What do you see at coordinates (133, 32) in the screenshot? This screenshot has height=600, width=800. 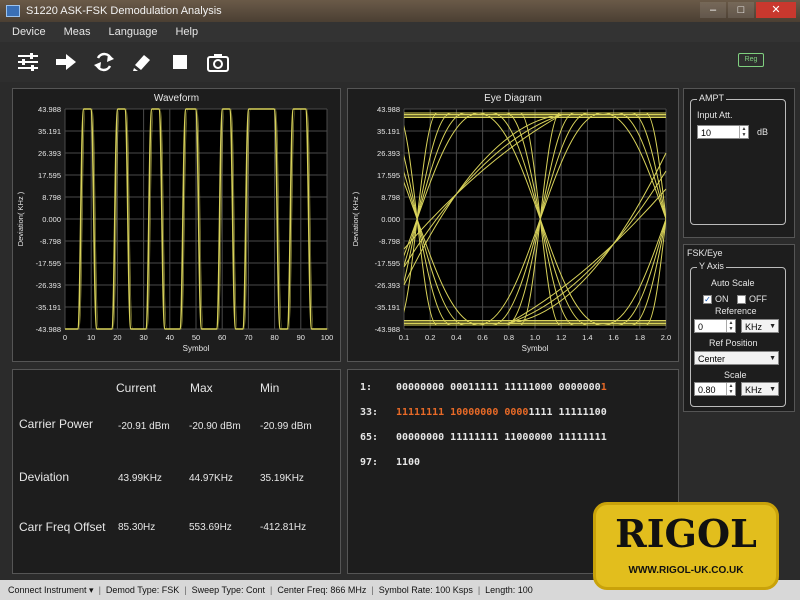 I see `menu-language: Language` at bounding box center [133, 32].